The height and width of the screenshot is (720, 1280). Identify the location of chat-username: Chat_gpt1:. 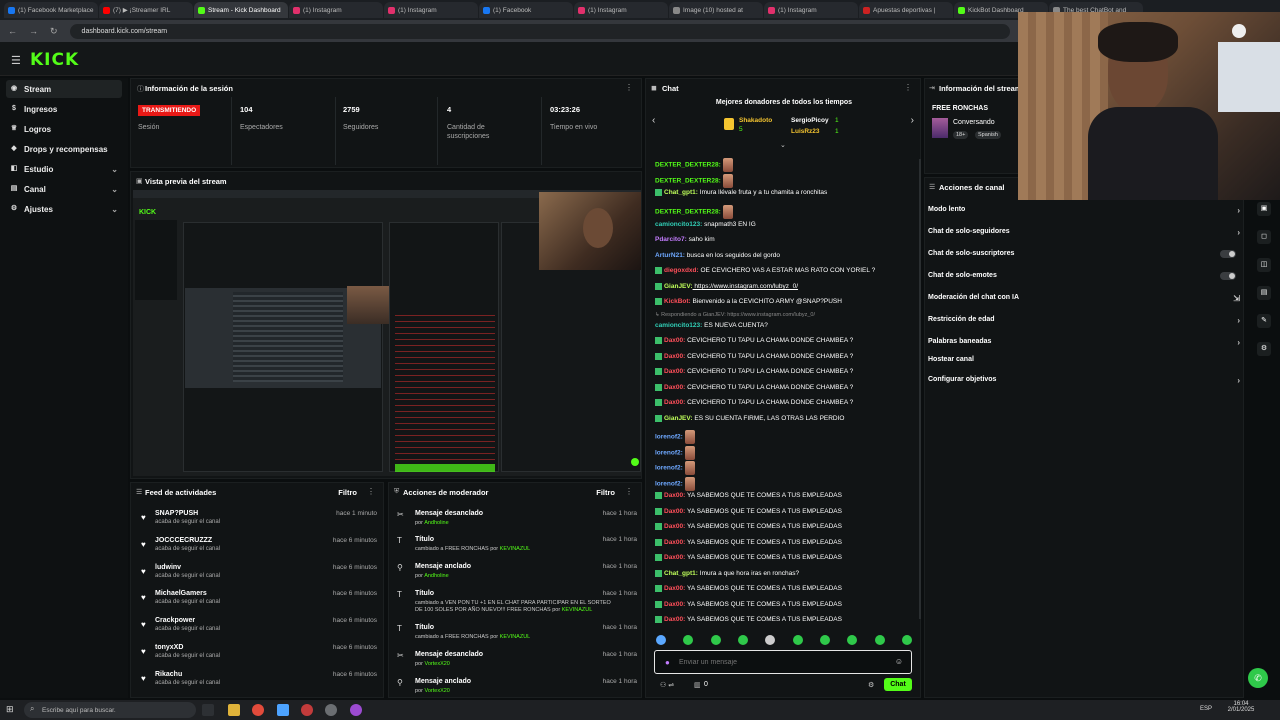
(681, 192).